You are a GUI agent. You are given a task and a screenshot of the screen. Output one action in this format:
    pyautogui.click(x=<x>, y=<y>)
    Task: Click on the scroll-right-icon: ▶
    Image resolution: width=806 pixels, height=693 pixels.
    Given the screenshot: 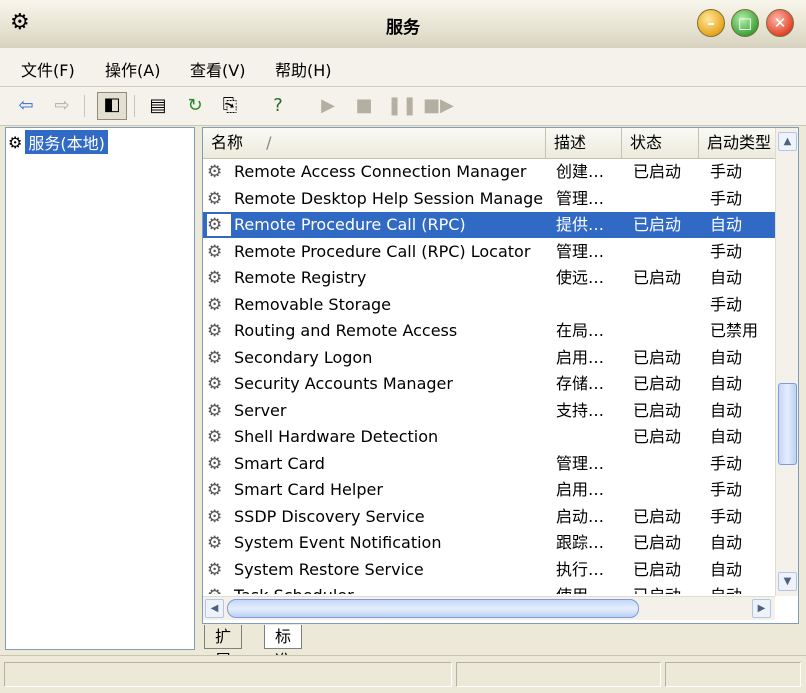 What is the action you would take?
    pyautogui.click(x=761, y=608)
    